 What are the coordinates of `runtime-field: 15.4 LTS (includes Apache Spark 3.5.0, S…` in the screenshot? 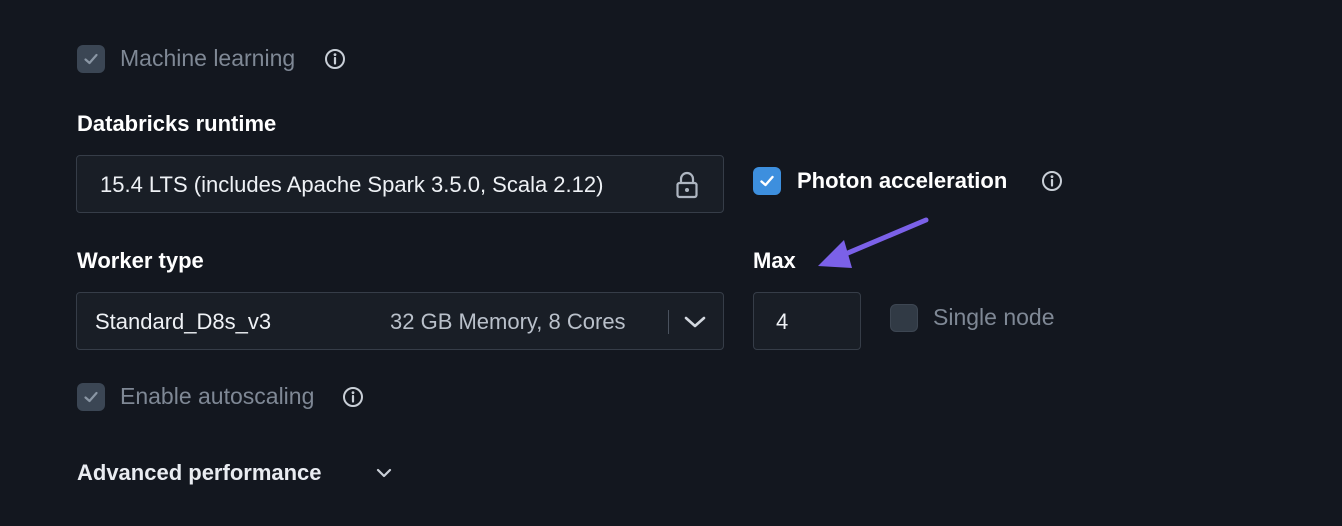 It's located at (400, 184).